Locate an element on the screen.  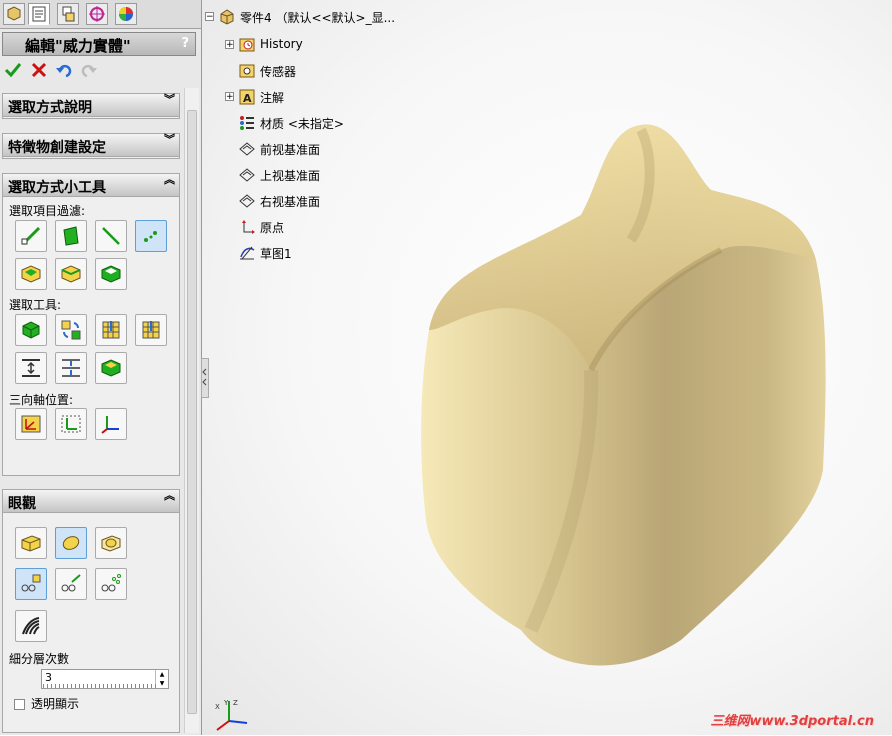
xray-vertex-button is located at coordinates (111, 584).